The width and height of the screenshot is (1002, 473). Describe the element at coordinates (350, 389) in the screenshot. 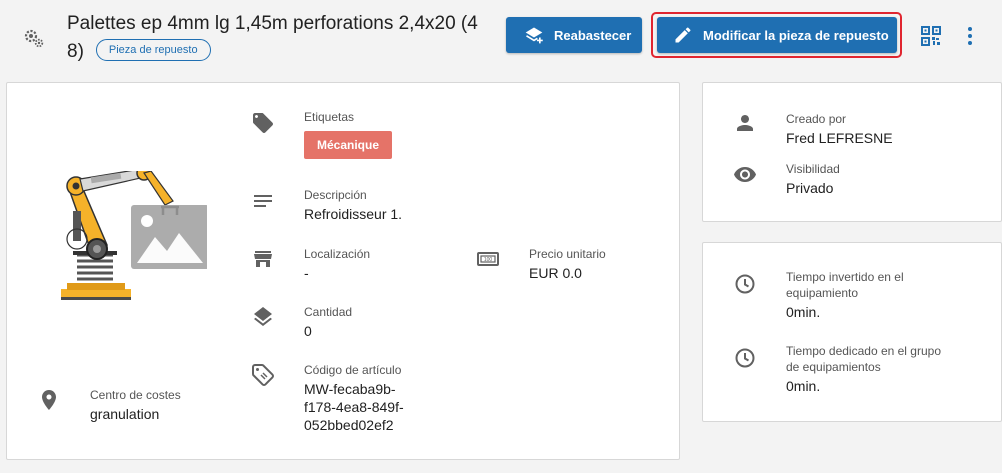

I see `article-code-value-line1: MW-fecaba9b-` at that location.